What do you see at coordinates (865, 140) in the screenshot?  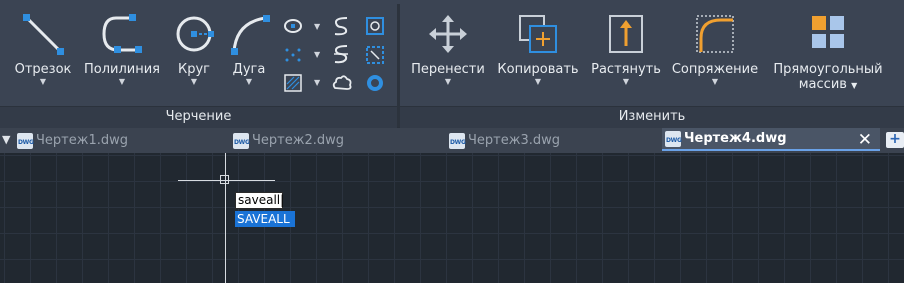 I see `close-icon: ✕` at bounding box center [865, 140].